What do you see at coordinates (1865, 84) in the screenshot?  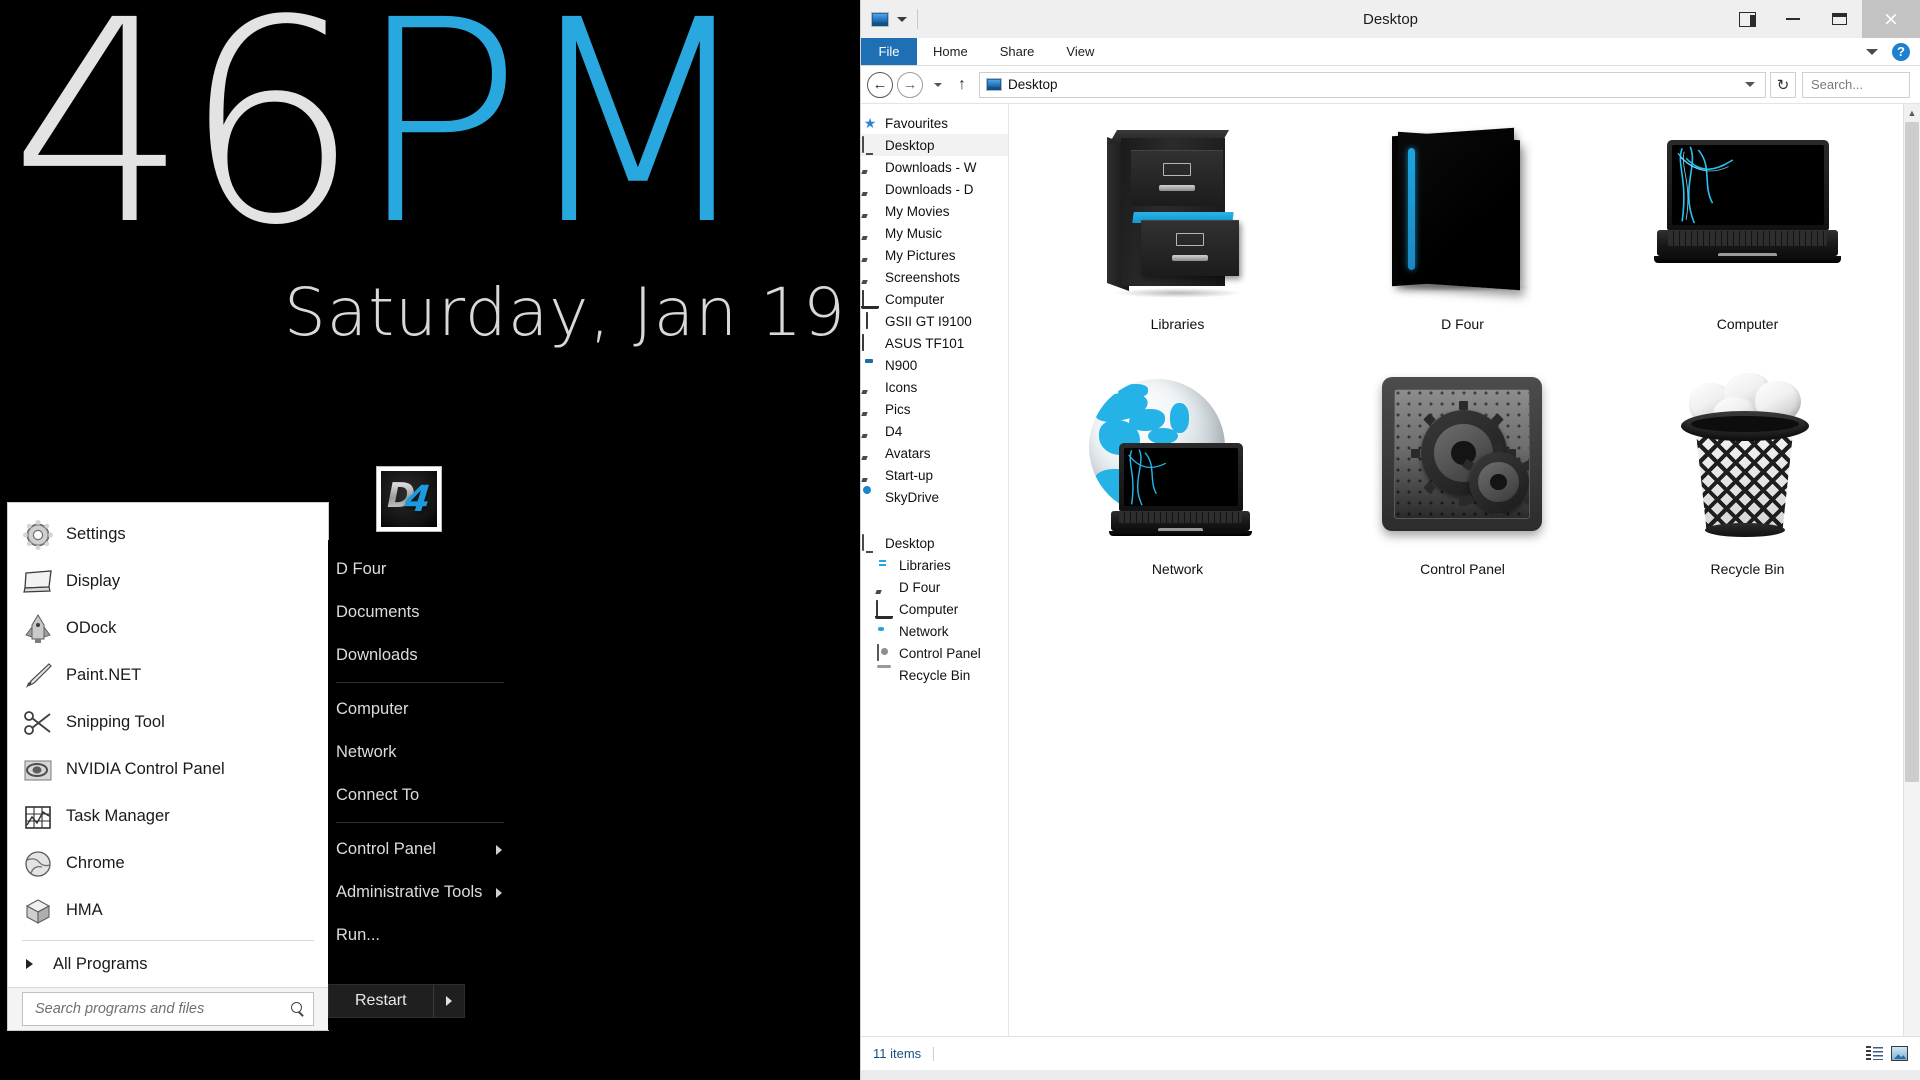 I see `explorer-search-input` at bounding box center [1865, 84].